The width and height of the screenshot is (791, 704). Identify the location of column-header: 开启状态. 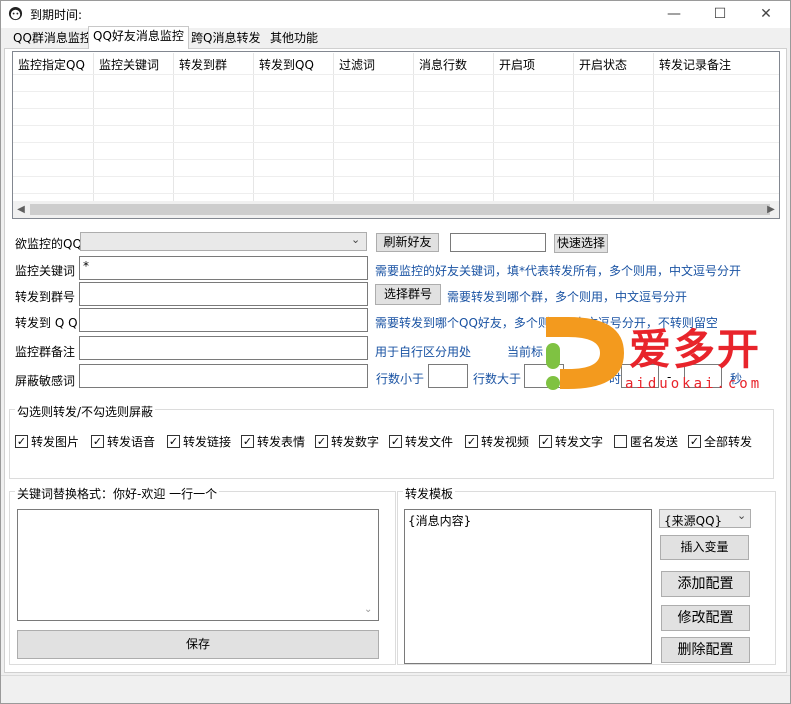
(603, 64).